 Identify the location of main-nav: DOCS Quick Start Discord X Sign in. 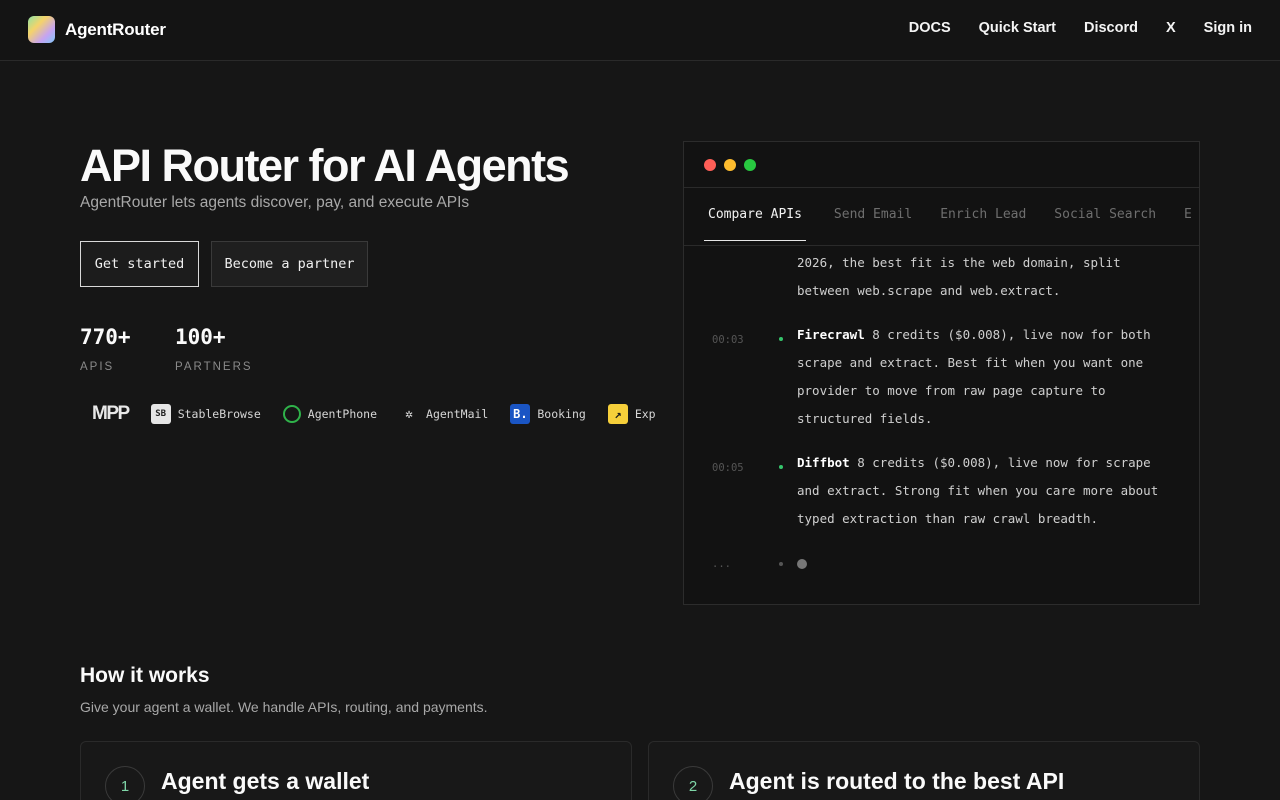
(1080, 28).